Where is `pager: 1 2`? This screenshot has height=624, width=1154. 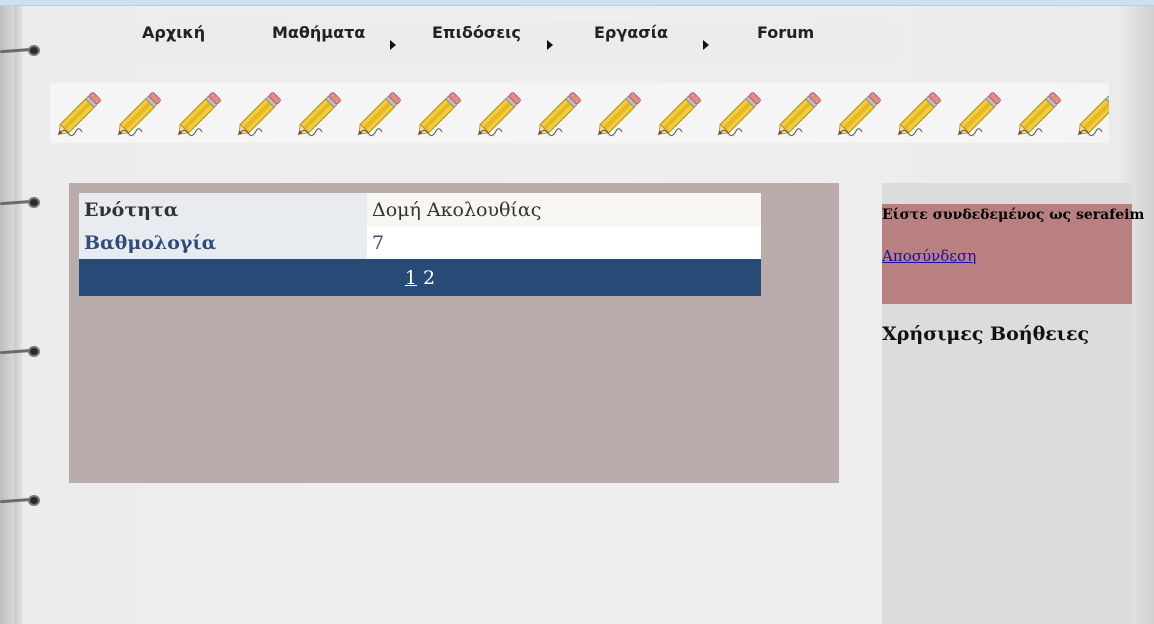 pager: 1 2 is located at coordinates (420, 277).